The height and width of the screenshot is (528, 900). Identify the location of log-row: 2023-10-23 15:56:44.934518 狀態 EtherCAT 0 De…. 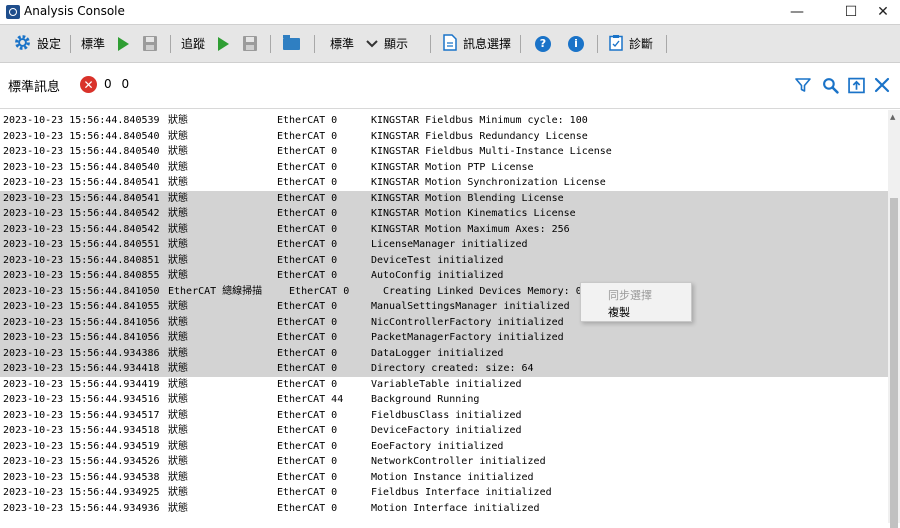
(444, 431).